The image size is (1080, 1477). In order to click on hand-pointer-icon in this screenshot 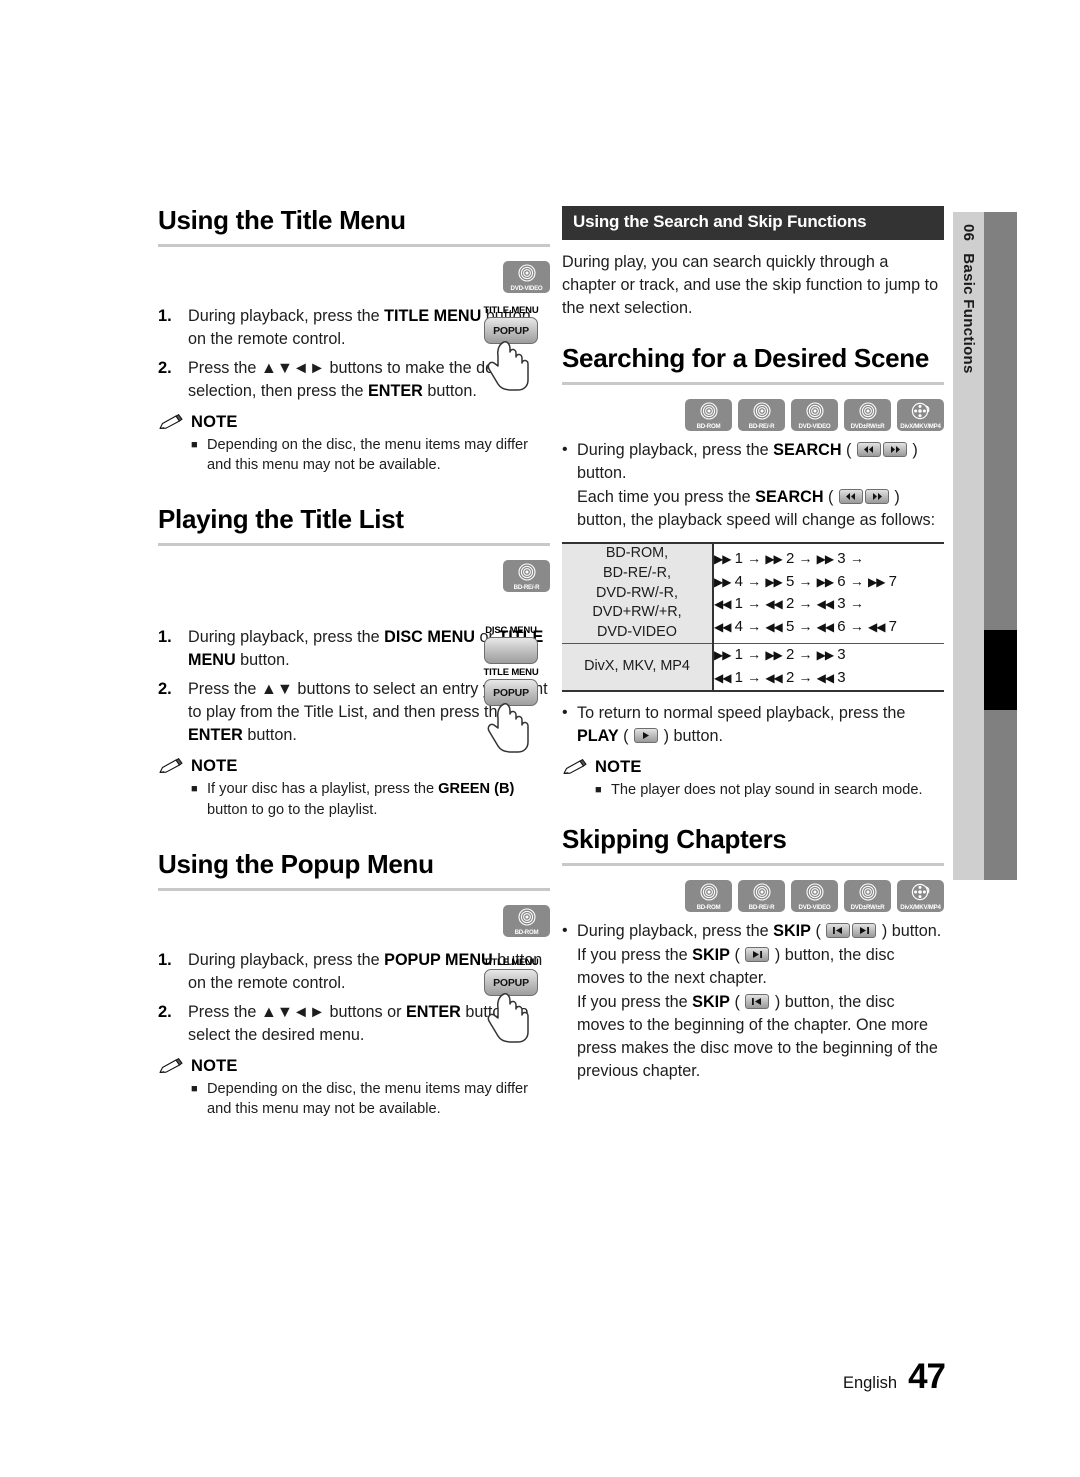, I will do `click(511, 730)`.